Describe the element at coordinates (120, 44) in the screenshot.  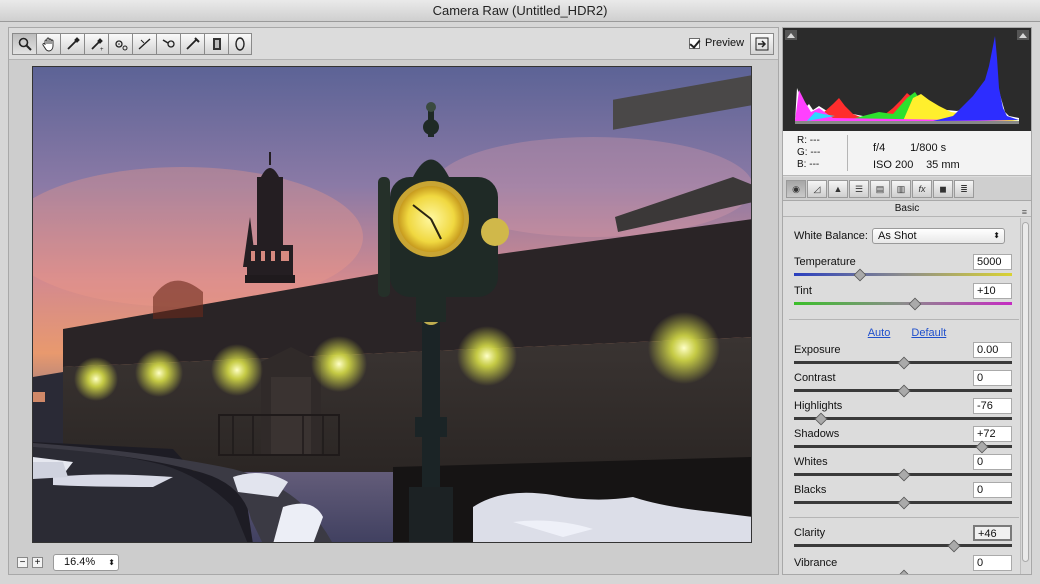
I see `target-adjustment-tool-icon` at that location.